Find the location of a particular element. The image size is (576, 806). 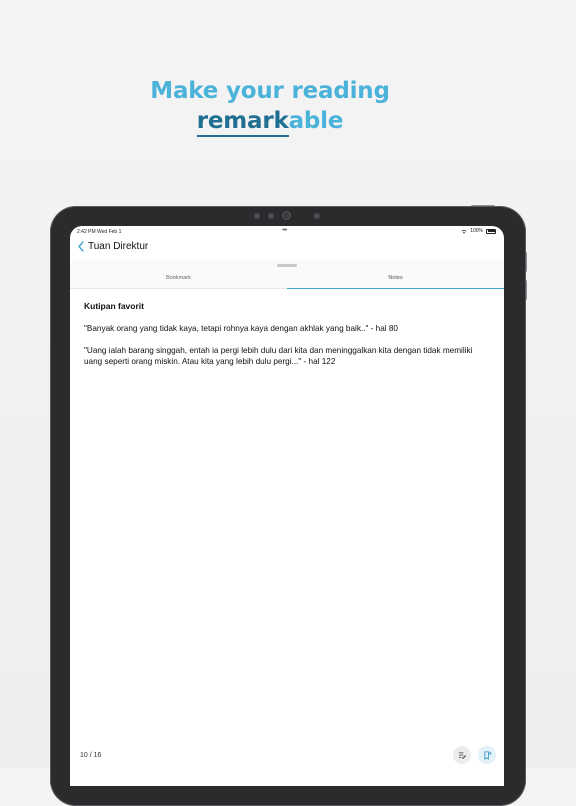

camera-bar is located at coordinates (292, 216).